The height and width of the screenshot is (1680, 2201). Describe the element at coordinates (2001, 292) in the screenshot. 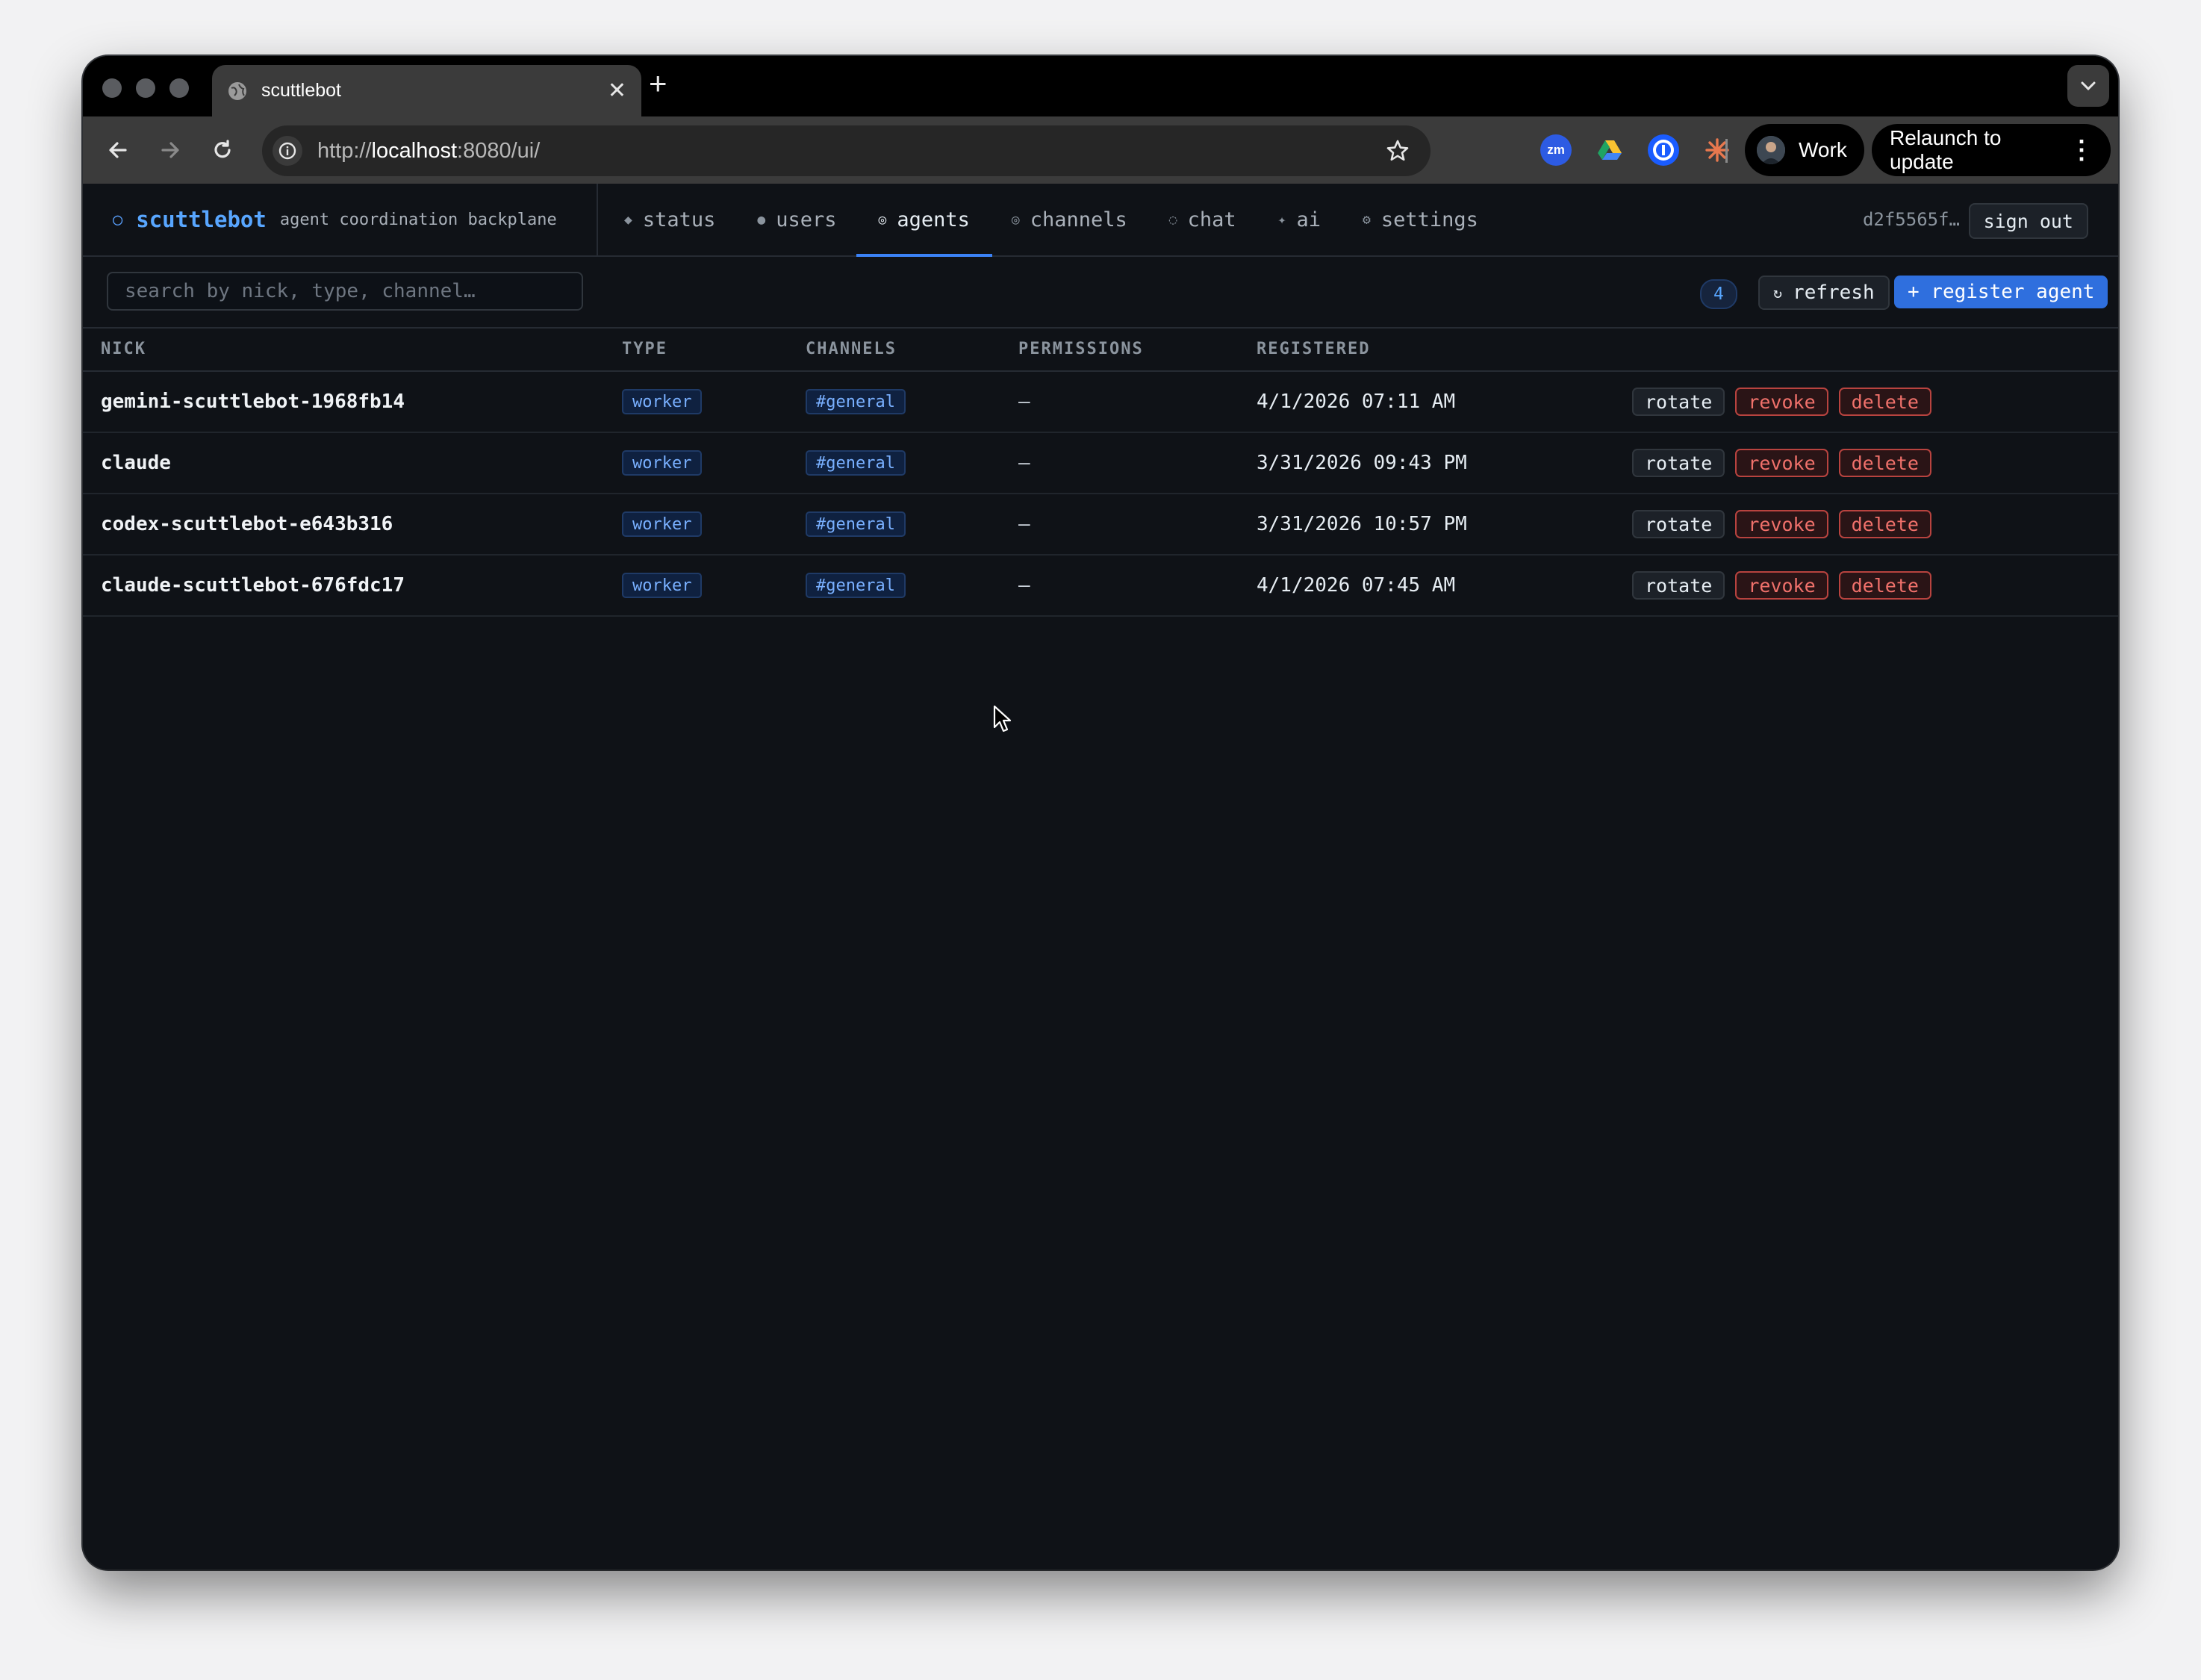

I see `register-agent-button: + register agent` at that location.